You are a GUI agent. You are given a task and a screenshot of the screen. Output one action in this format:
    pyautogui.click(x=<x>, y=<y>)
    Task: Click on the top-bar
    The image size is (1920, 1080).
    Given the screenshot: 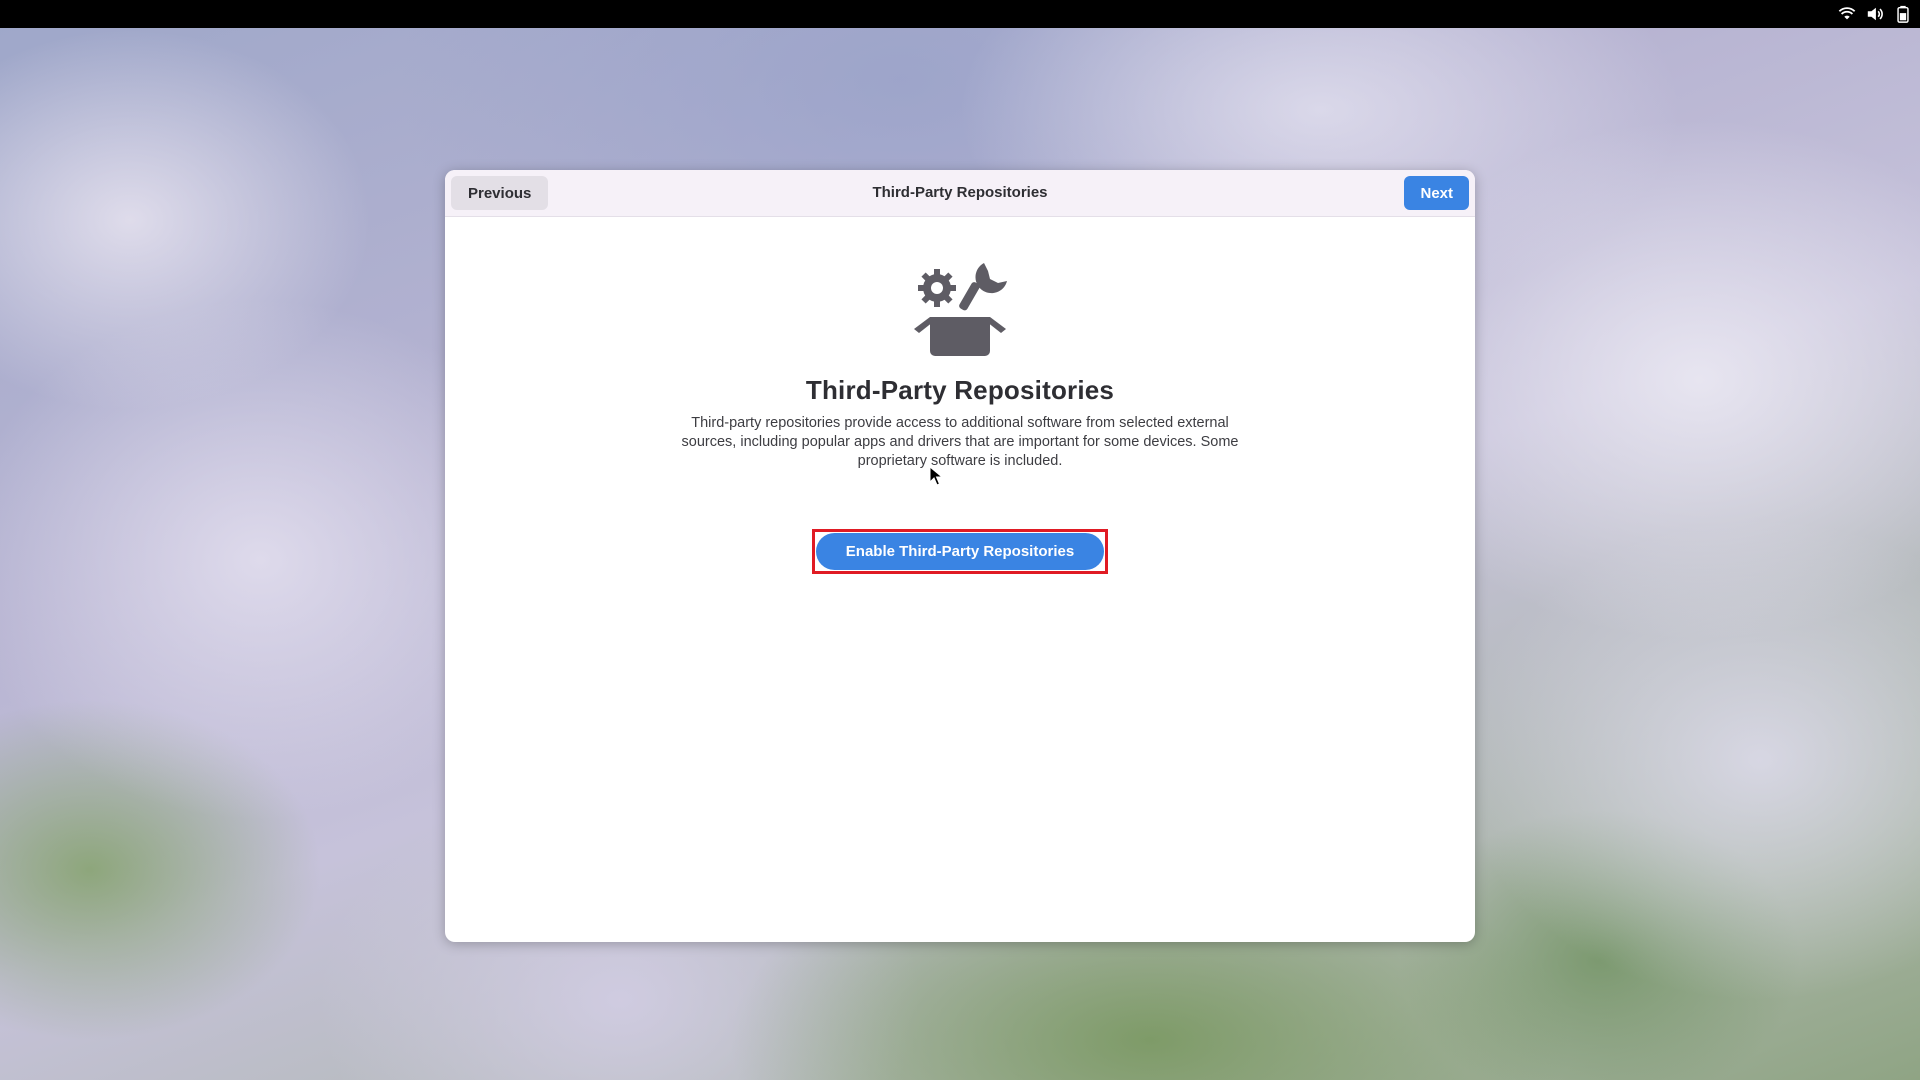 What is the action you would take?
    pyautogui.click(x=960, y=14)
    